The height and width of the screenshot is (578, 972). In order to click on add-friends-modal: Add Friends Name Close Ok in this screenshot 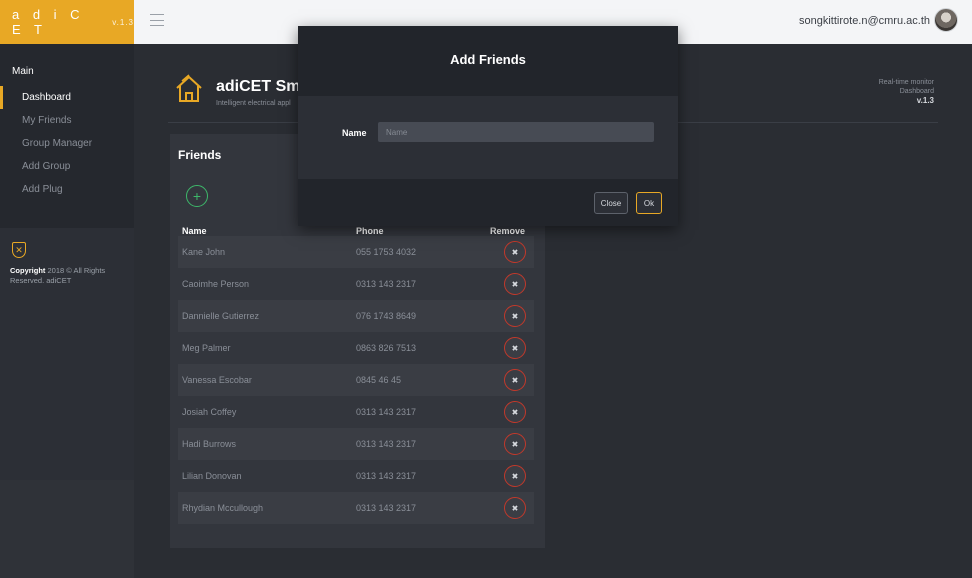, I will do `click(488, 126)`.